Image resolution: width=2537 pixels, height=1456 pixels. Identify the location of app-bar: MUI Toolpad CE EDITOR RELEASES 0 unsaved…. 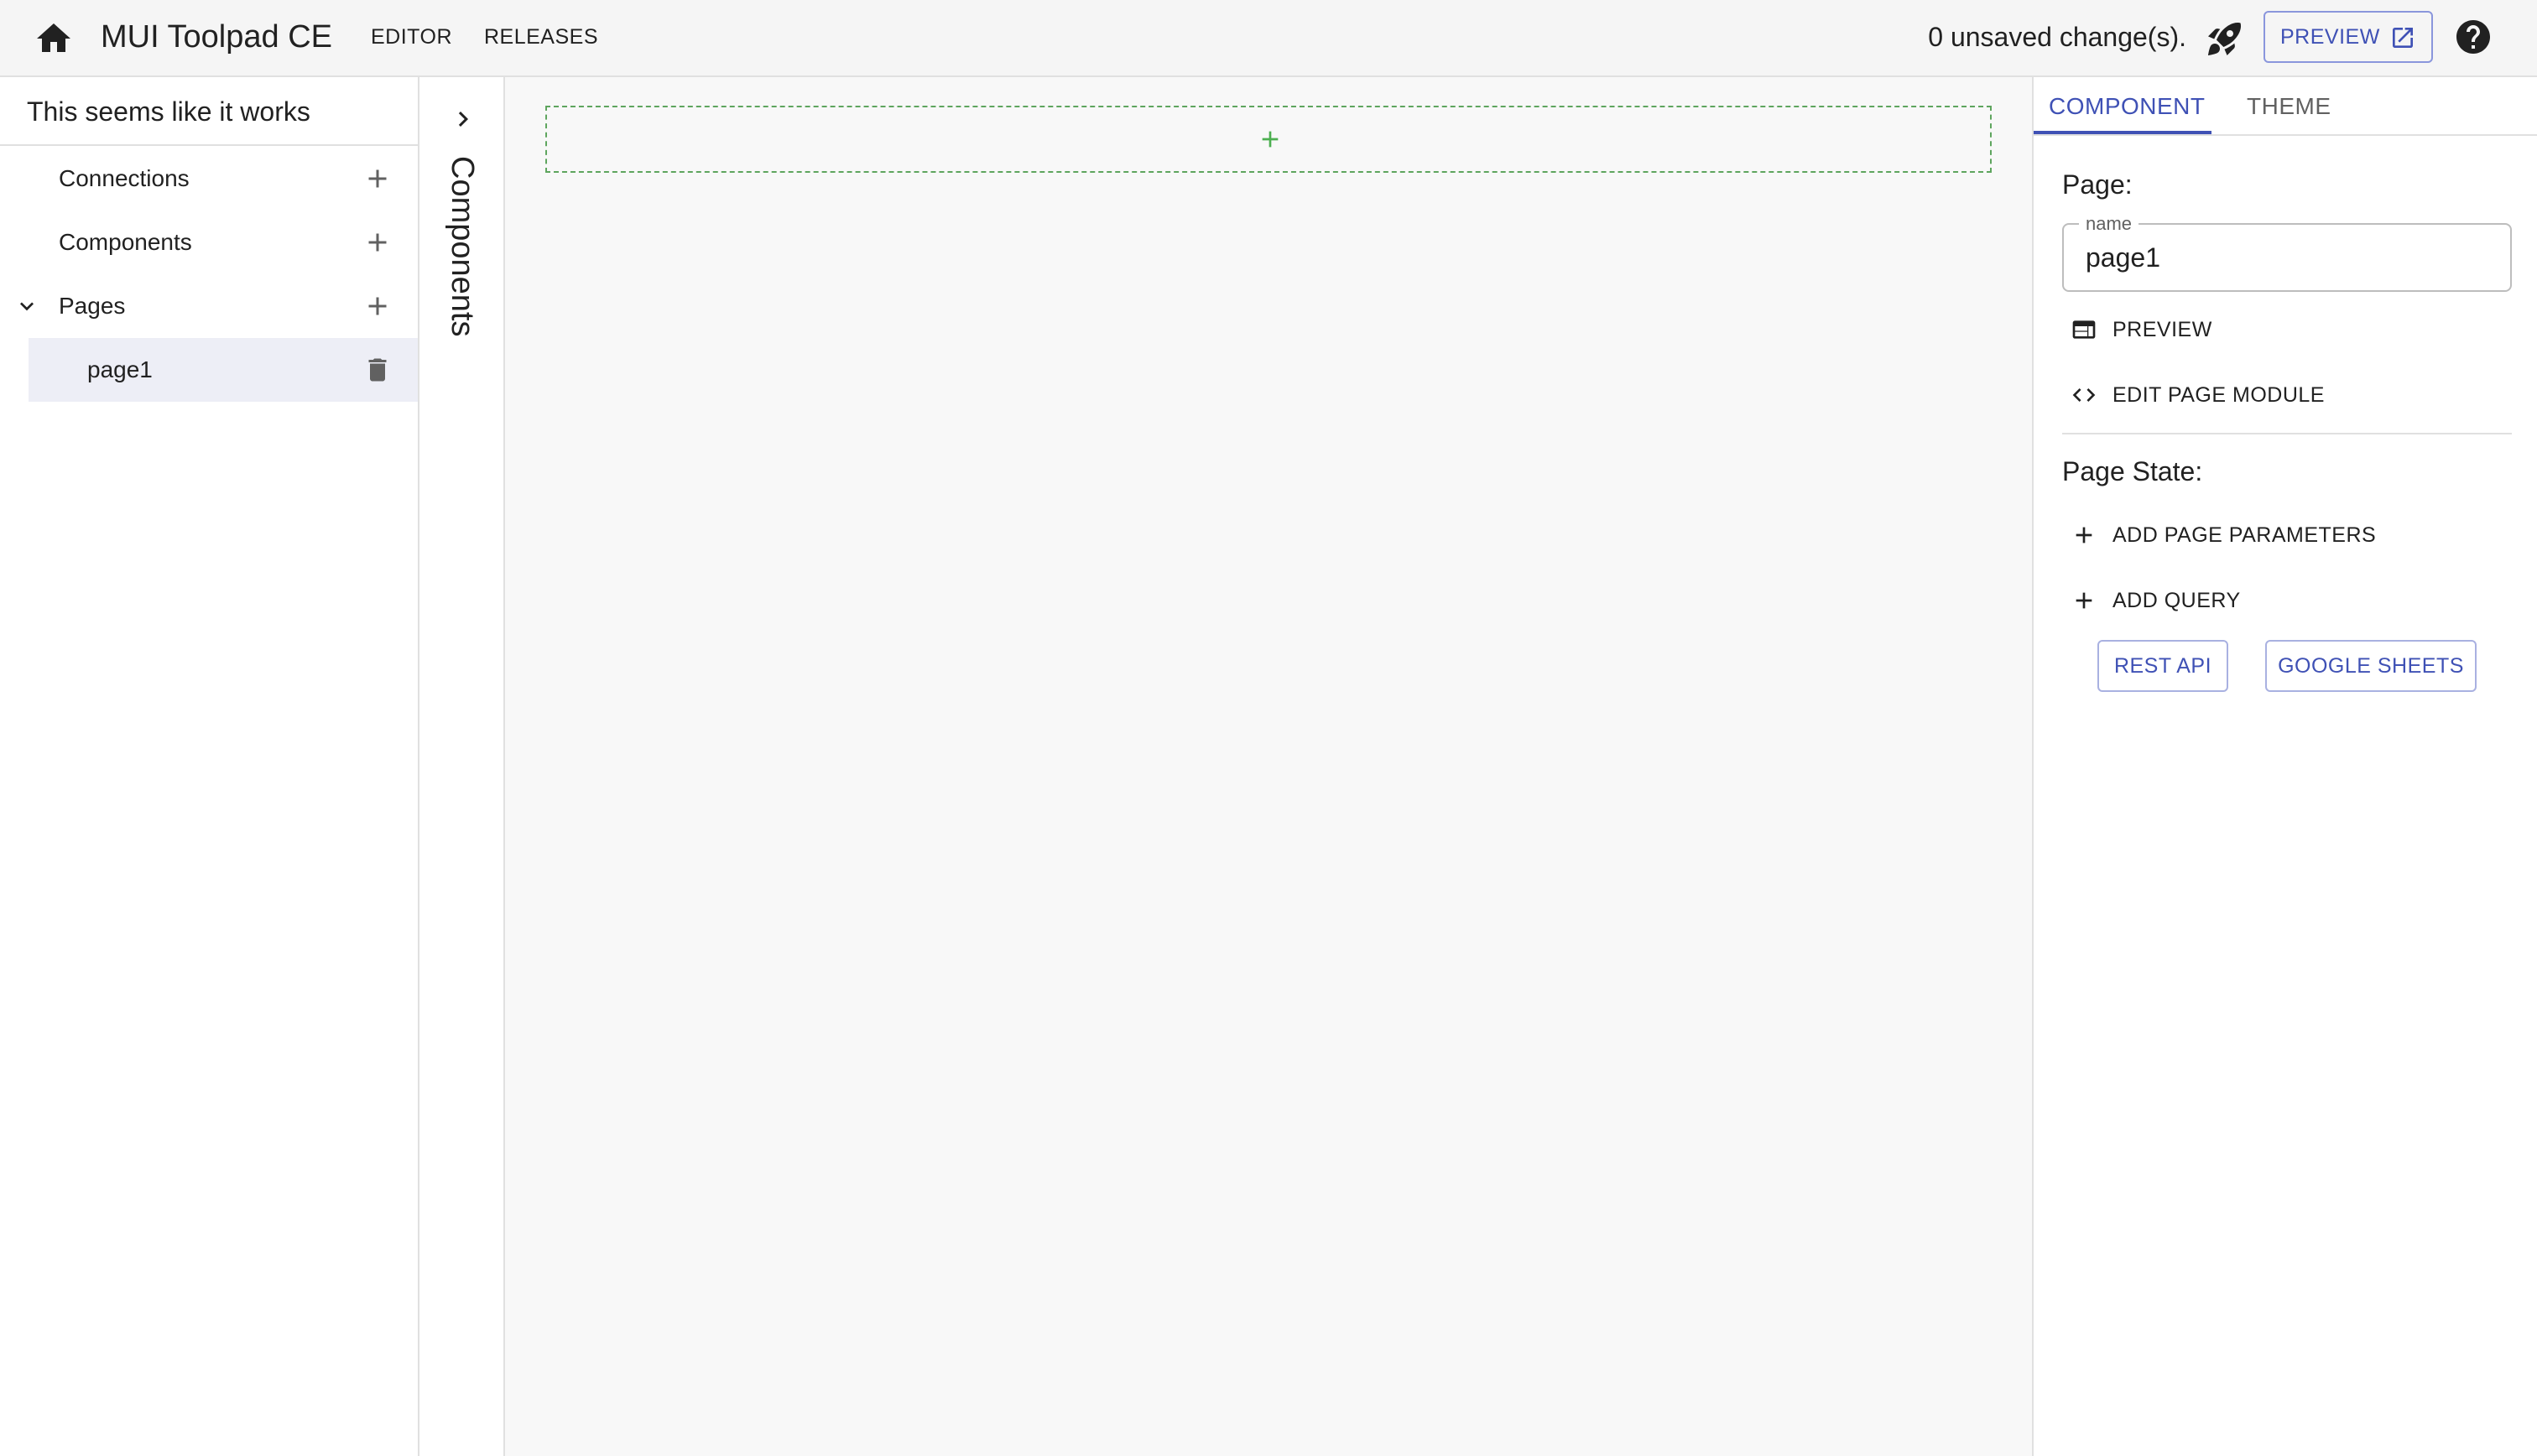
(1268, 38).